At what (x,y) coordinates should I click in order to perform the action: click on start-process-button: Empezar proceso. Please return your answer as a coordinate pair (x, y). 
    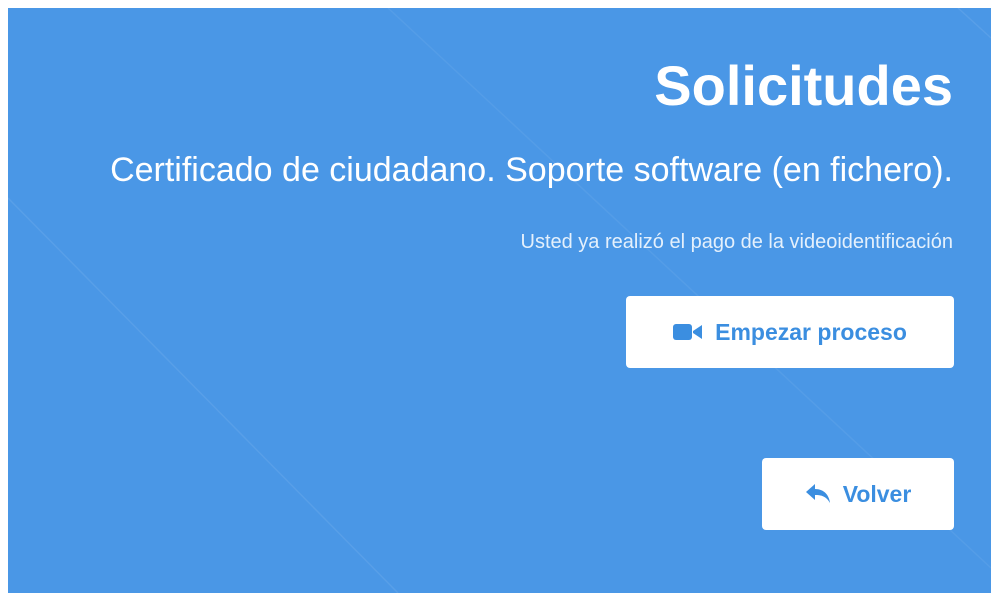
    Looking at the image, I should click on (790, 332).